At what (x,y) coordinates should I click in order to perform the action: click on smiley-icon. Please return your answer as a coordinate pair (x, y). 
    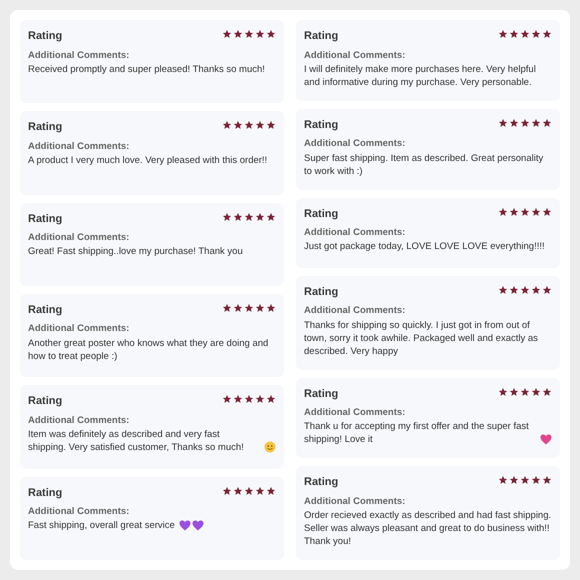
    Looking at the image, I should click on (270, 447).